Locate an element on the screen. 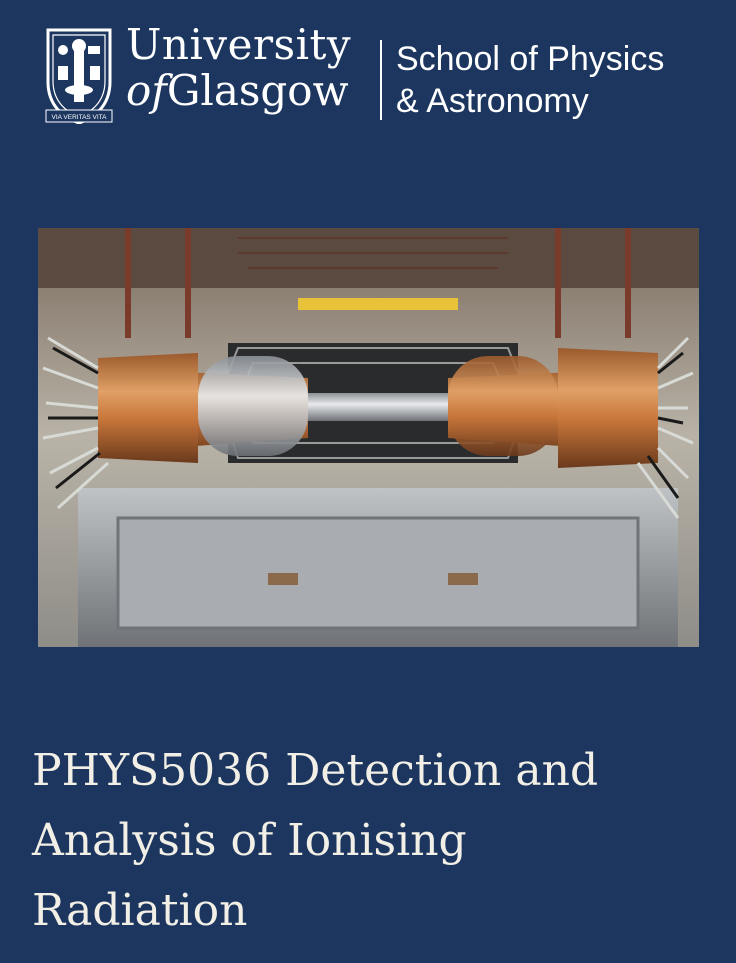 The height and width of the screenshot is (963, 736). crest-motto: VIA VERITAS VITA is located at coordinates (79, 117).